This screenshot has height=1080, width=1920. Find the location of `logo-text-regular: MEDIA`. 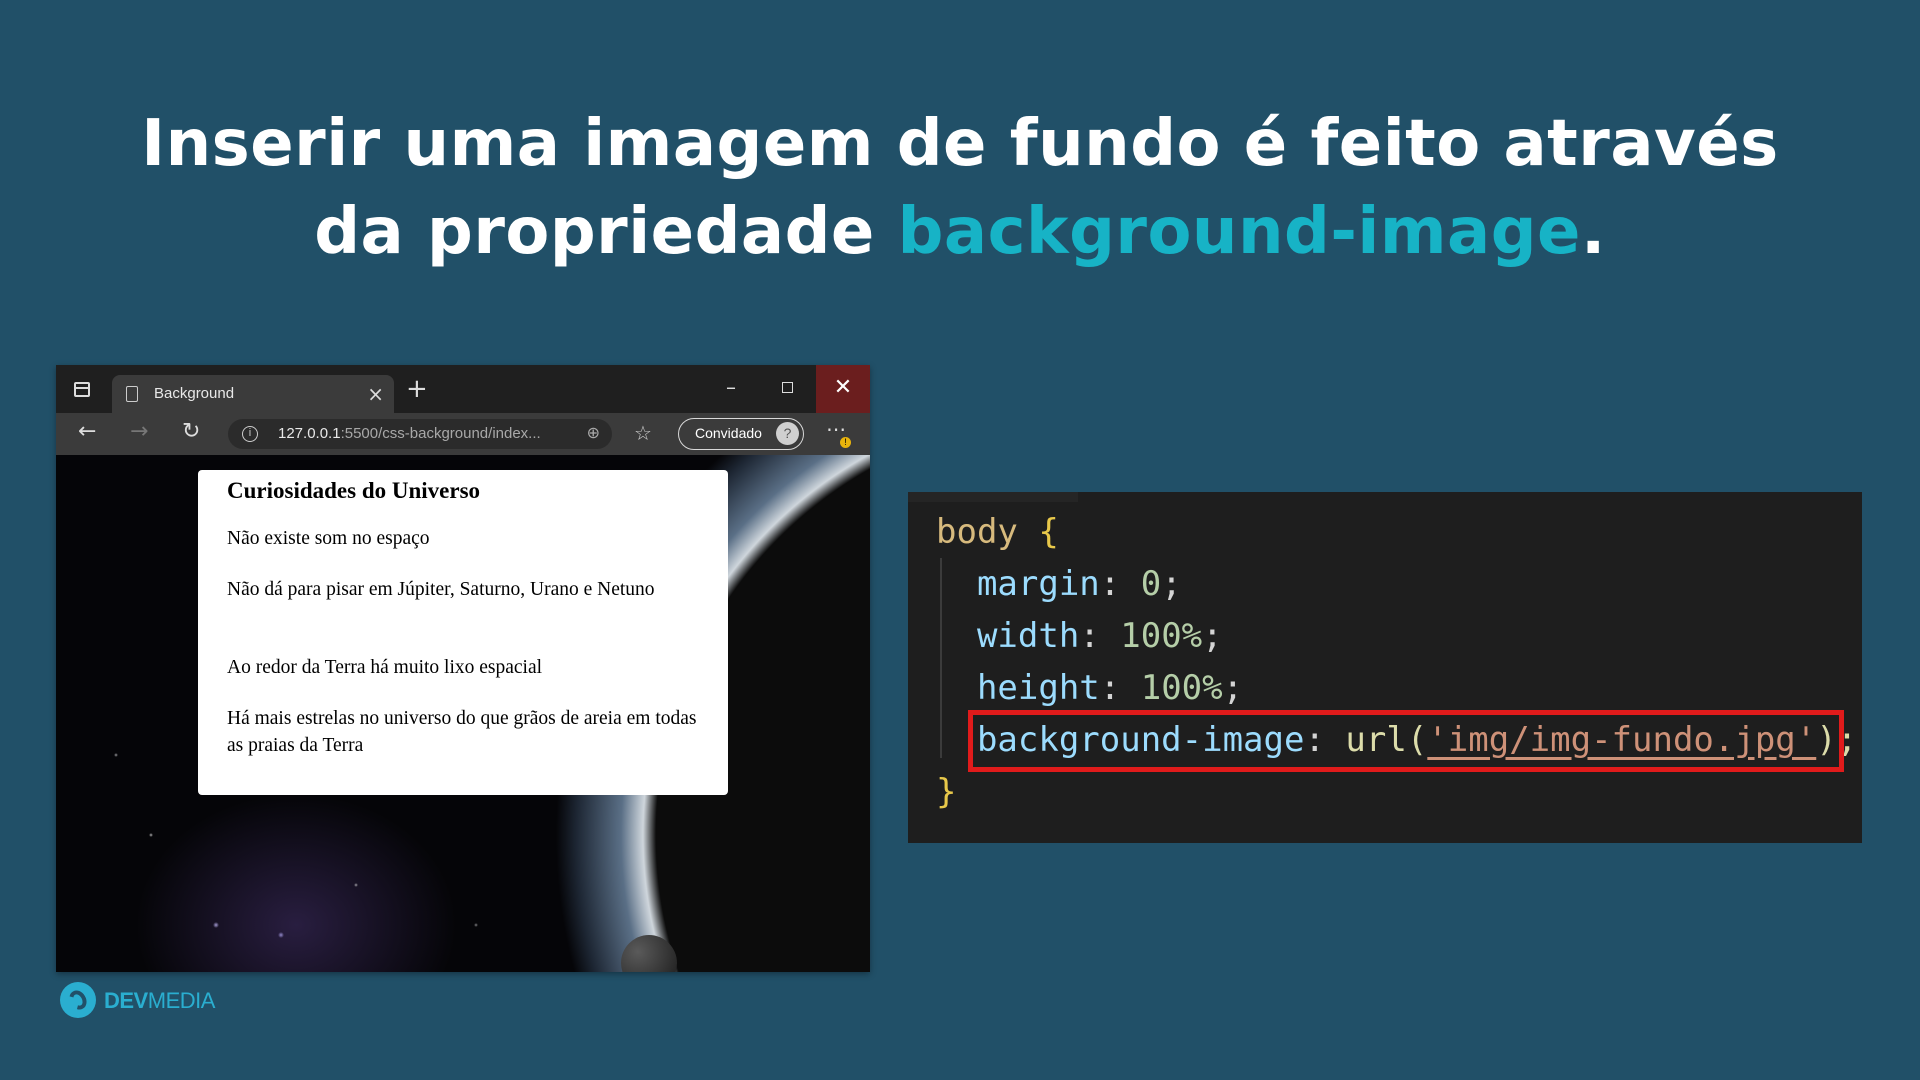

logo-text-regular: MEDIA is located at coordinates (181, 1000).